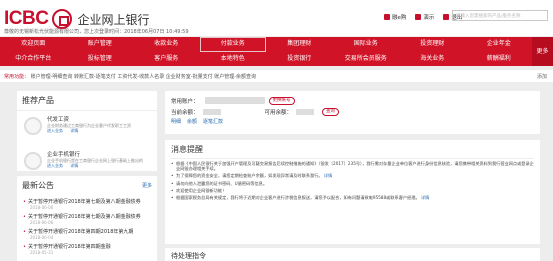 The image size is (553, 261). What do you see at coordinates (499, 44) in the screenshot?
I see `nav-item-annuity: 企业年金` at bounding box center [499, 44].